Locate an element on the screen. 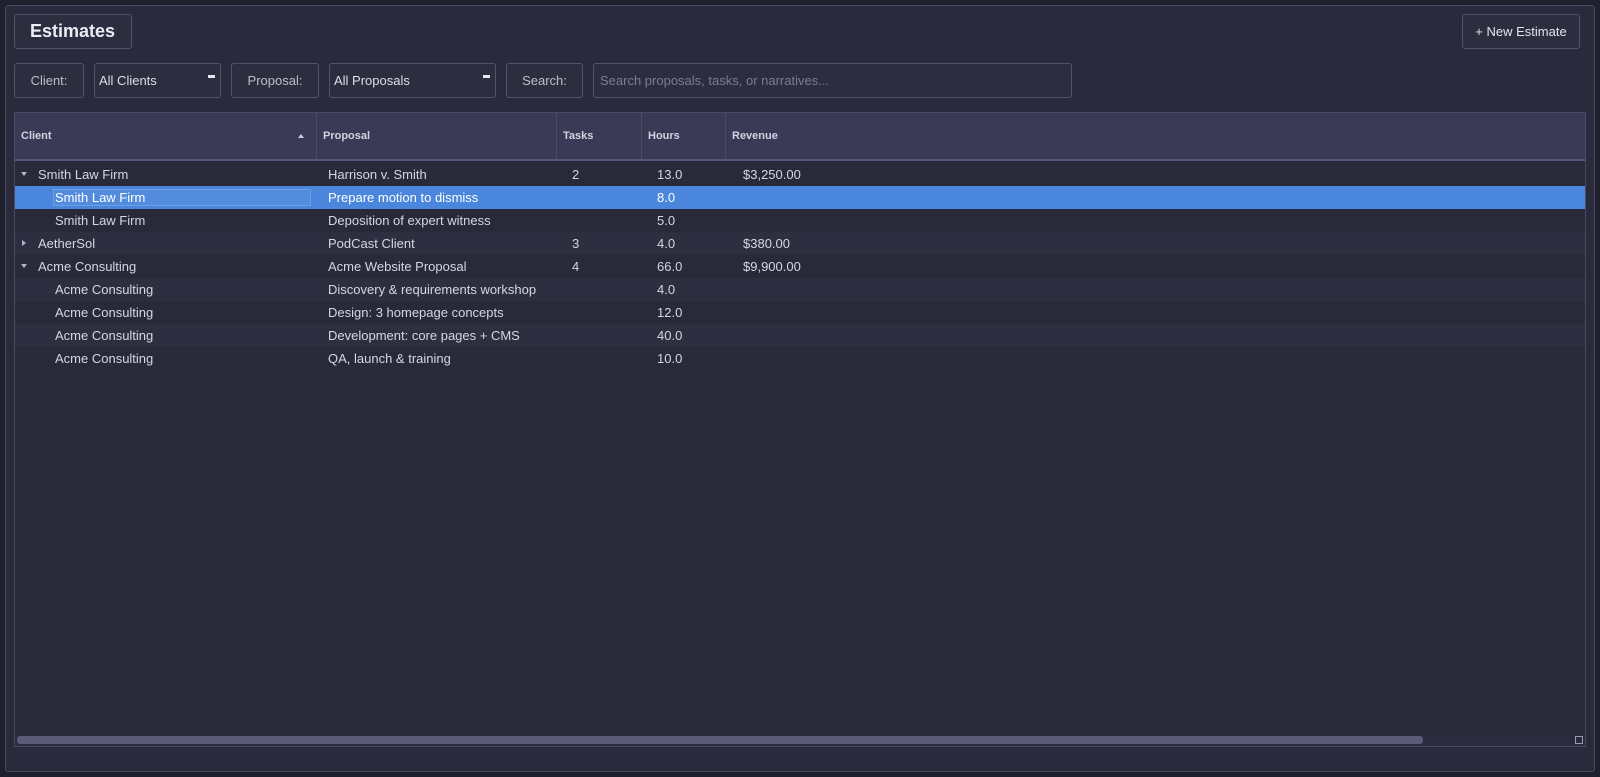  column-header-hours: Hours is located at coordinates (684, 136).